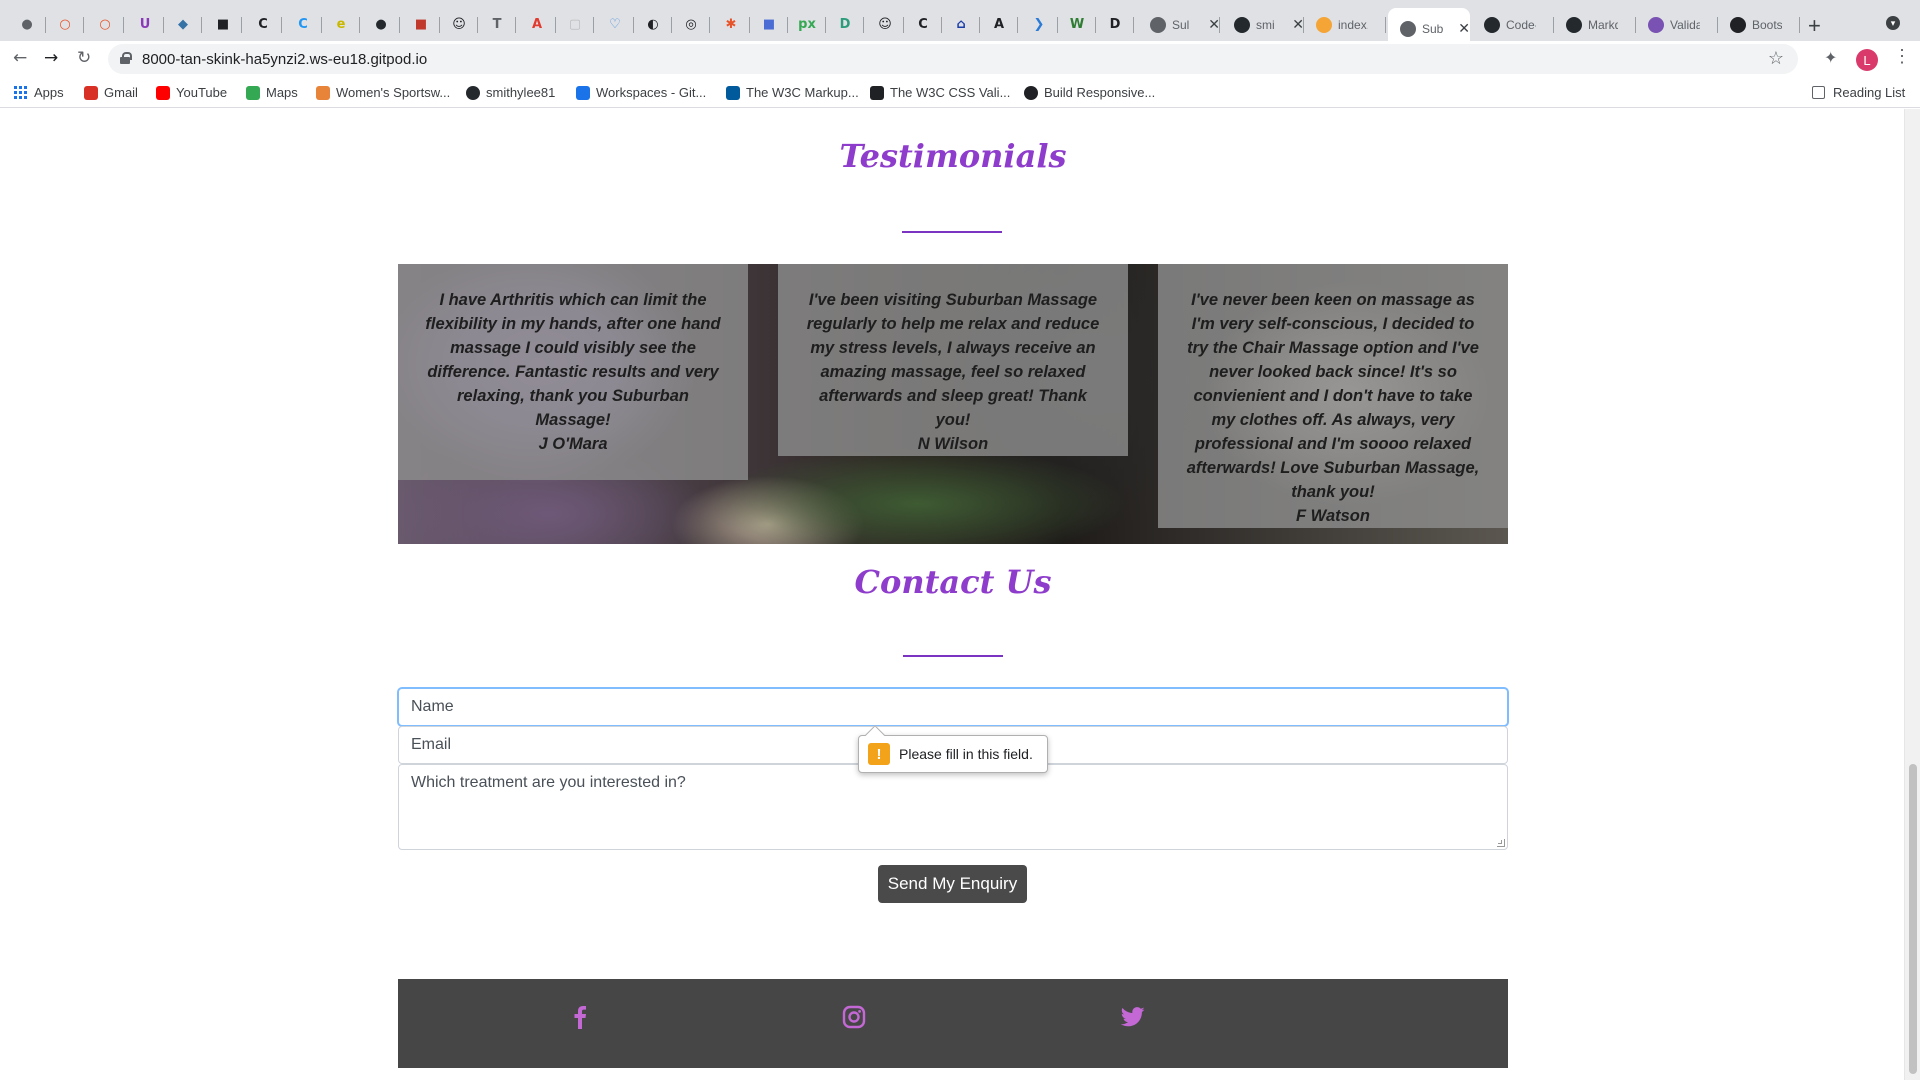 This screenshot has height=1080, width=1920. I want to click on apps-grid-icon, so click(21, 92).